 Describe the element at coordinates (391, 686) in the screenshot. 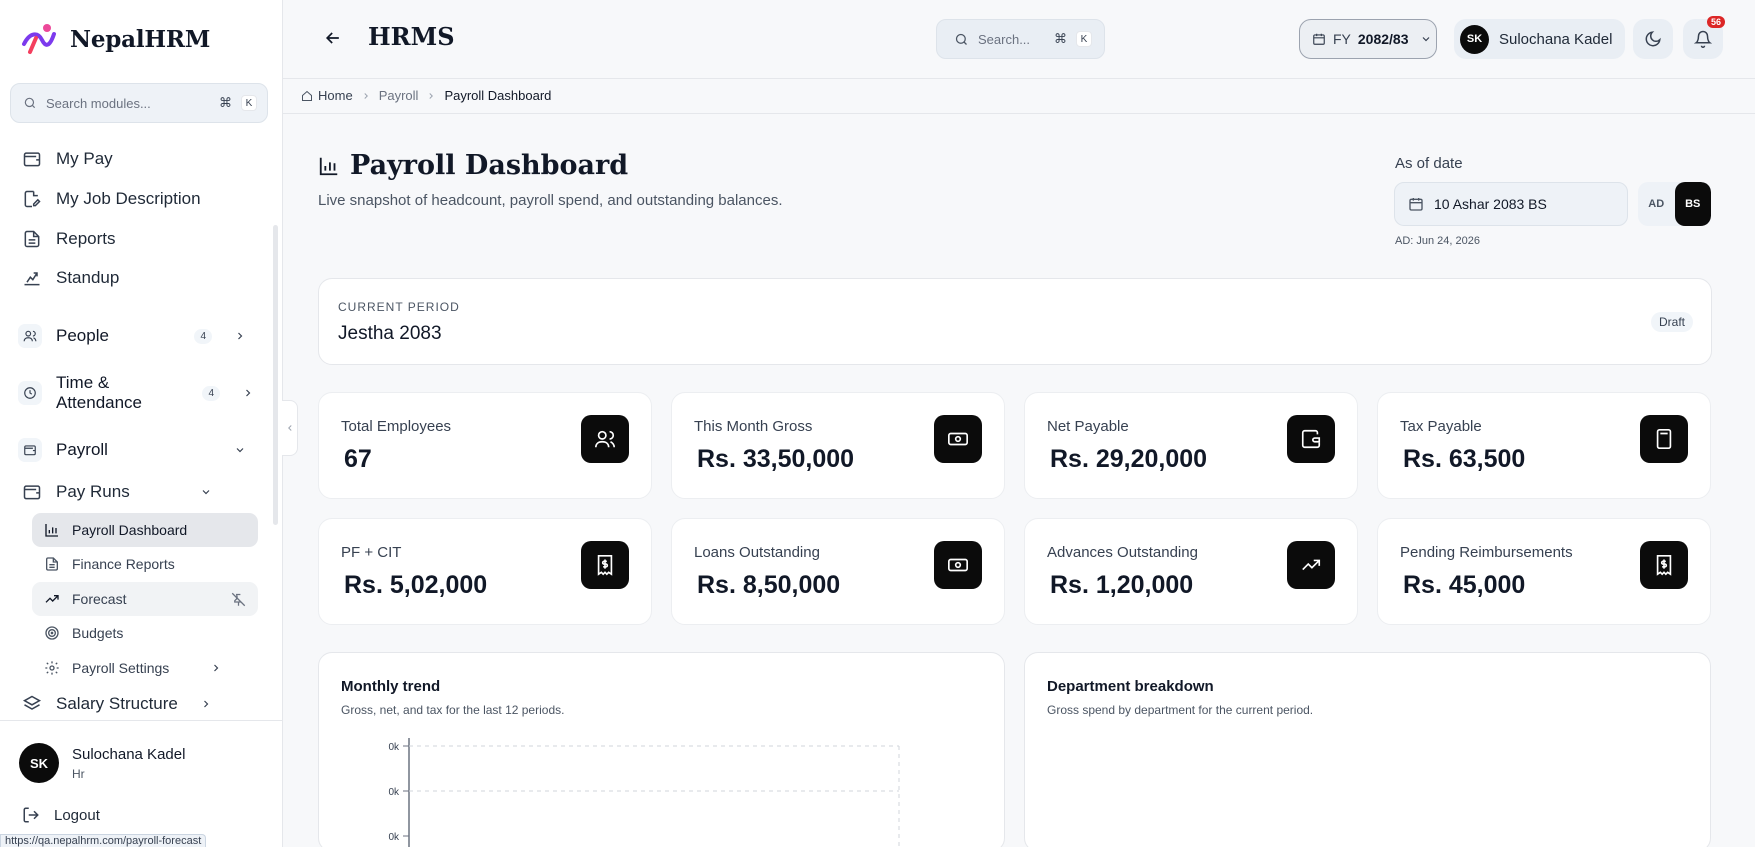

I see `panel-title: Monthly trend` at that location.